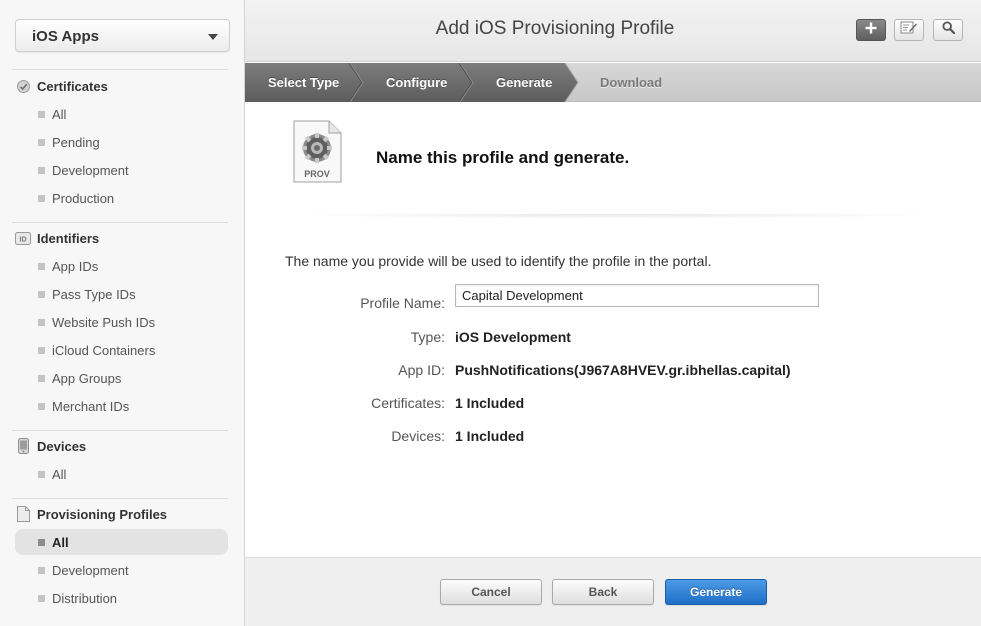  I want to click on sidebar-item-icloud-containers: iCloud Containers, so click(121, 350).